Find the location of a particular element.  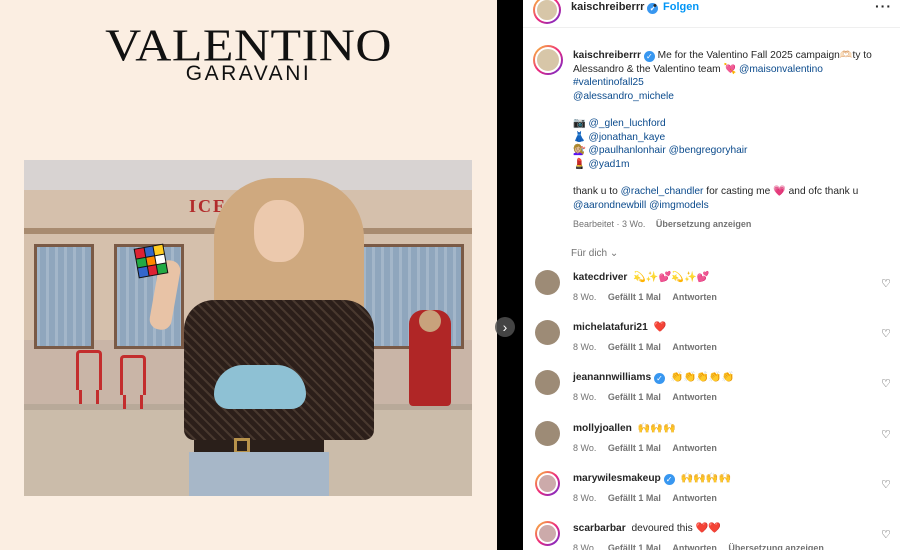

comment-text: 💫✨💕💫✨💕 is located at coordinates (671, 277).